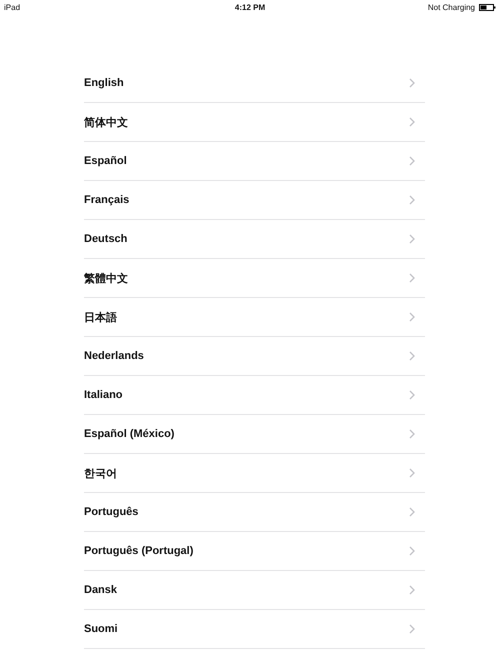  Describe the element at coordinates (254, 122) in the screenshot. I see `language-item: 简体中文` at that location.